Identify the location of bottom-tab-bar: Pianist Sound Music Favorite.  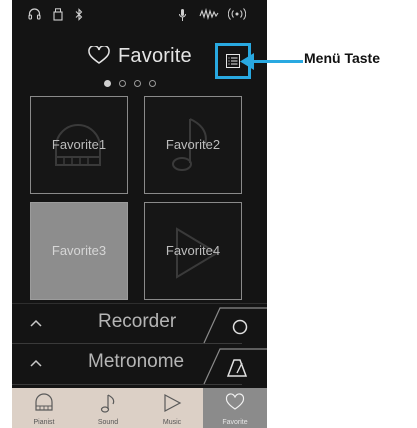
(139, 408).